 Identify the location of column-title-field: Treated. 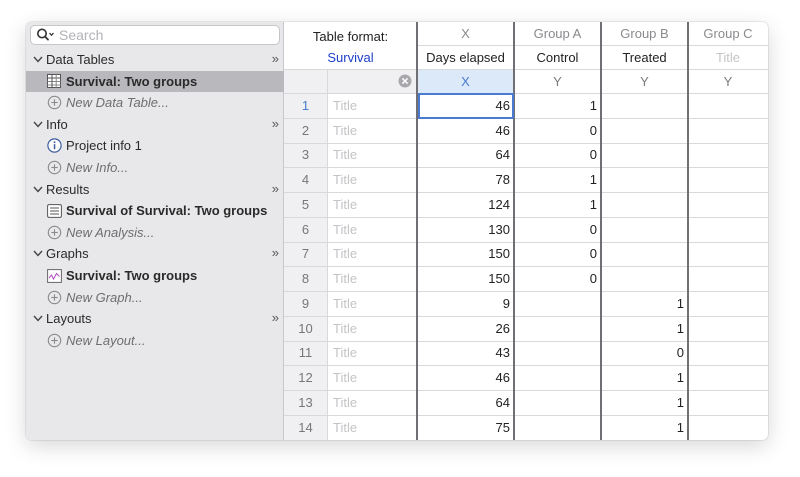
(644, 57).